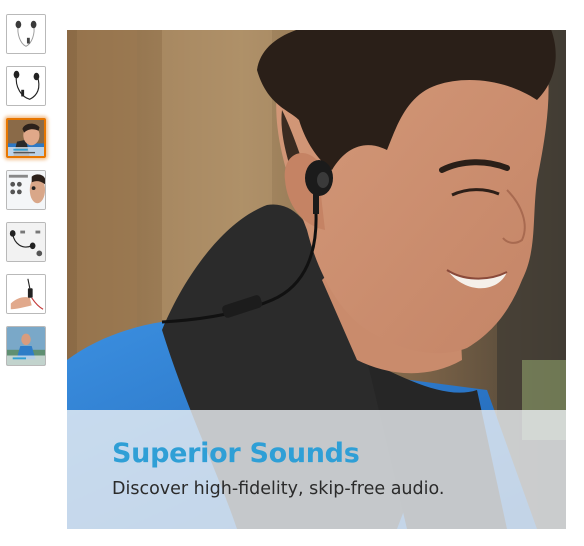 Image resolution: width=584 pixels, height=546 pixels. I want to click on thumbnail-accessories, so click(26, 242).